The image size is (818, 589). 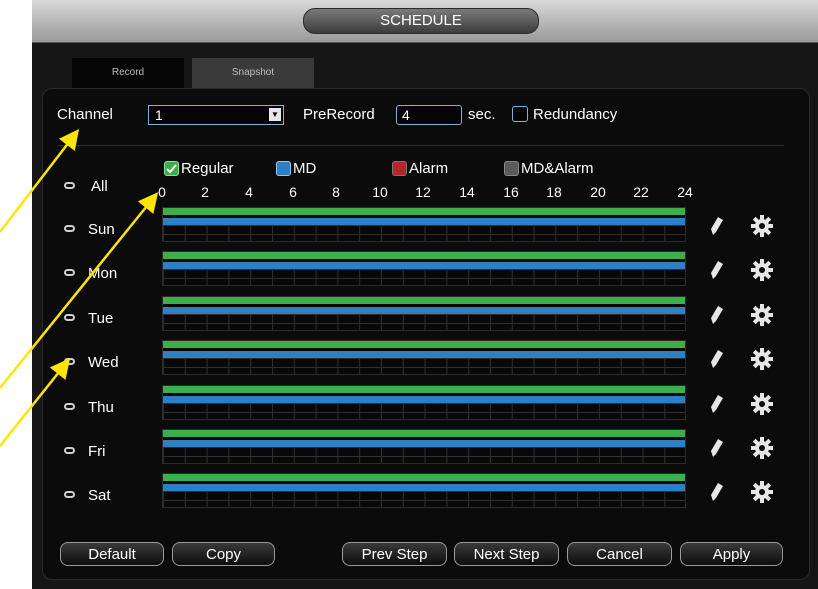 I want to click on timeline-arrow, so click(x=79, y=290).